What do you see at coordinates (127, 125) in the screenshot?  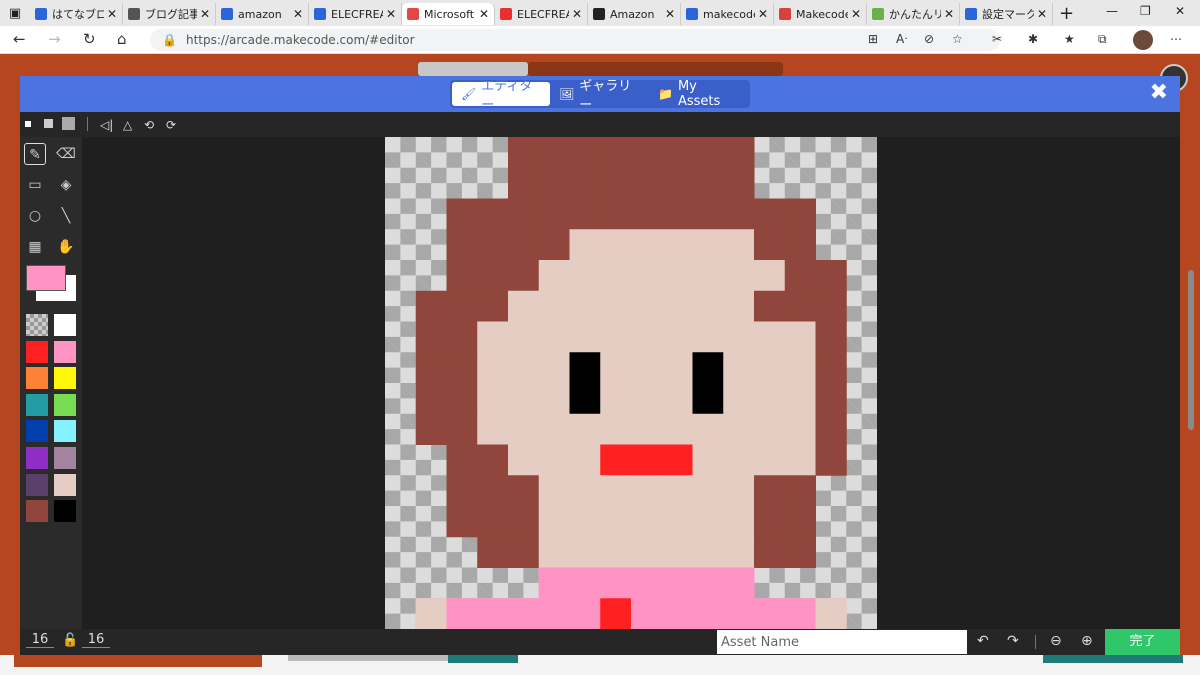 I see `flip-vertical-icon: △` at bounding box center [127, 125].